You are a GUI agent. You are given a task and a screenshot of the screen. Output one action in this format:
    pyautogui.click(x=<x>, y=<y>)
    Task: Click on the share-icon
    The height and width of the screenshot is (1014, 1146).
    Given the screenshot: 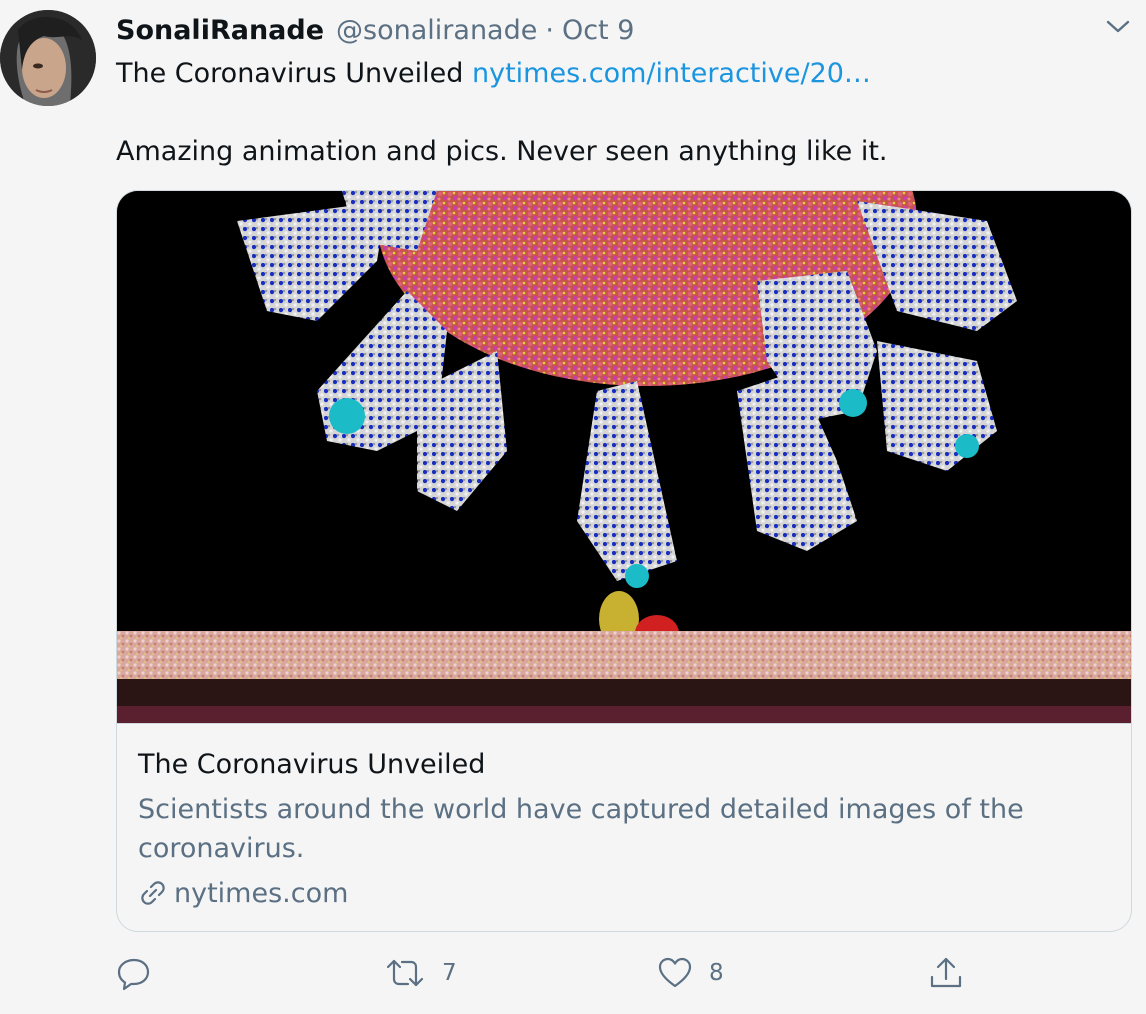 What is the action you would take?
    pyautogui.click(x=946, y=972)
    